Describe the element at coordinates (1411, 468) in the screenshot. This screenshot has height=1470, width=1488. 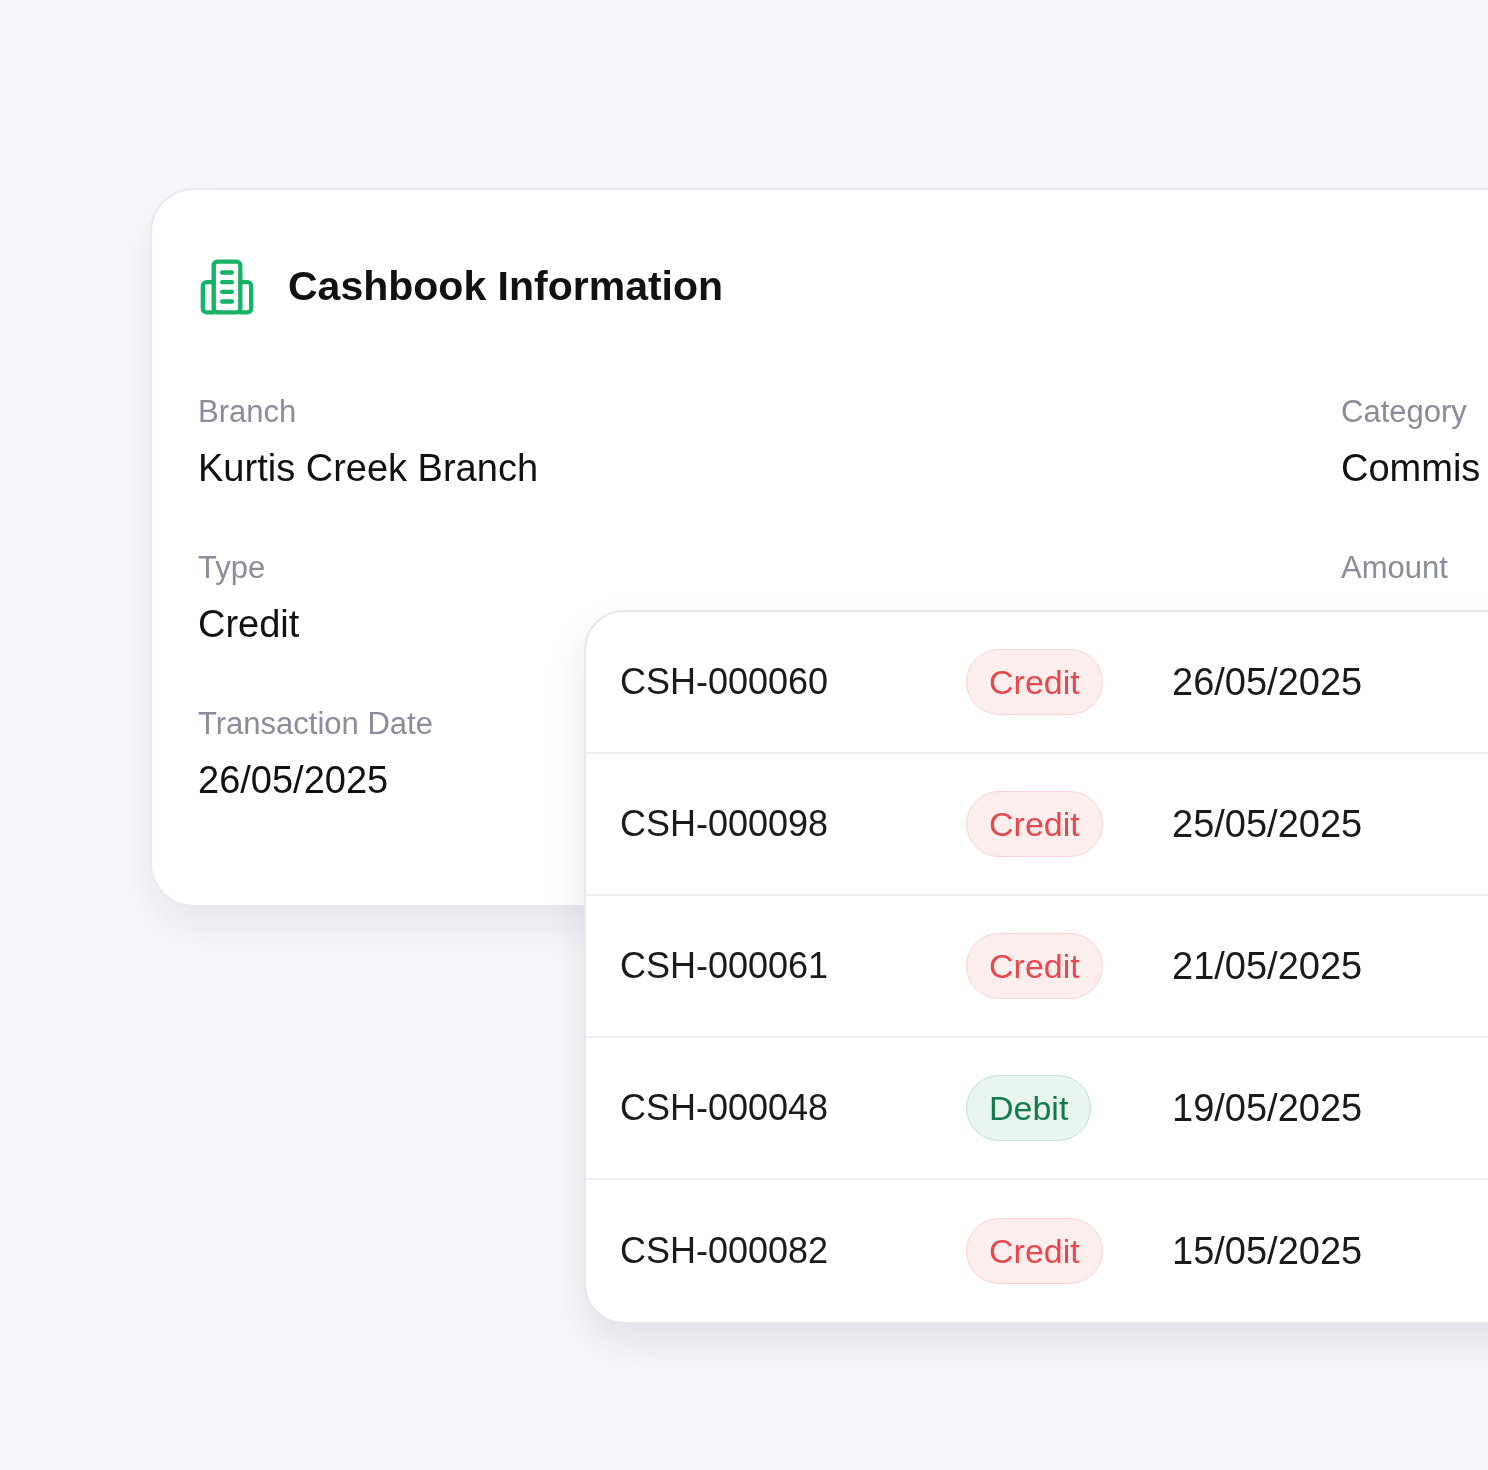
I see `field-value: Commis` at that location.